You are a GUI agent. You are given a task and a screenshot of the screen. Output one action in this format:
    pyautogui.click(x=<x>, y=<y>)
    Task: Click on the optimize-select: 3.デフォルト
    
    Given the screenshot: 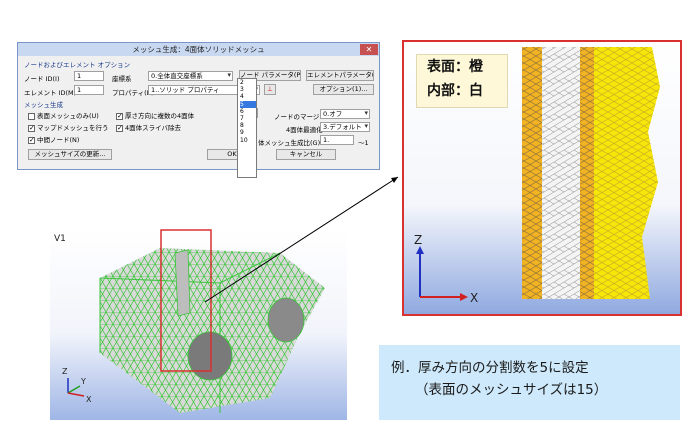 What is the action you would take?
    pyautogui.click(x=345, y=127)
    